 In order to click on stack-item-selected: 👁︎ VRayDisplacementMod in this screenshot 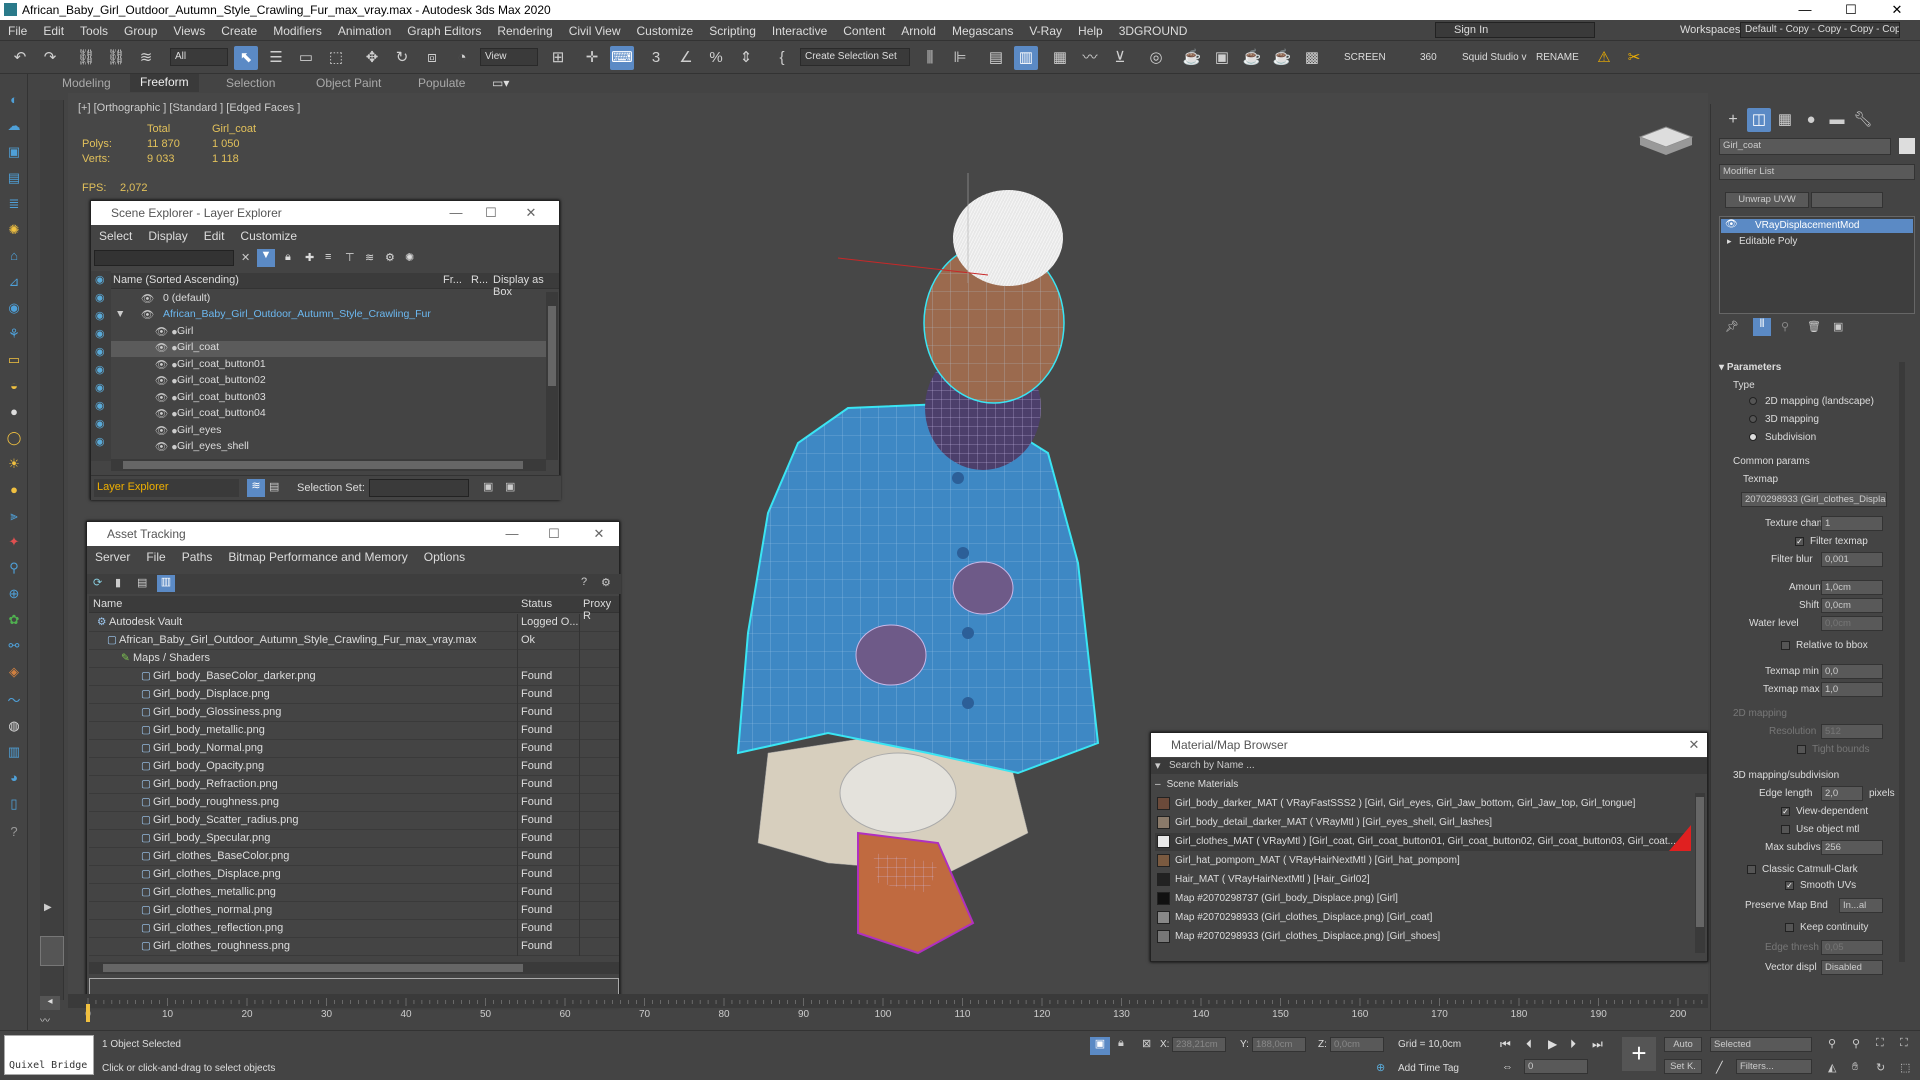, I will do `click(1817, 226)`.